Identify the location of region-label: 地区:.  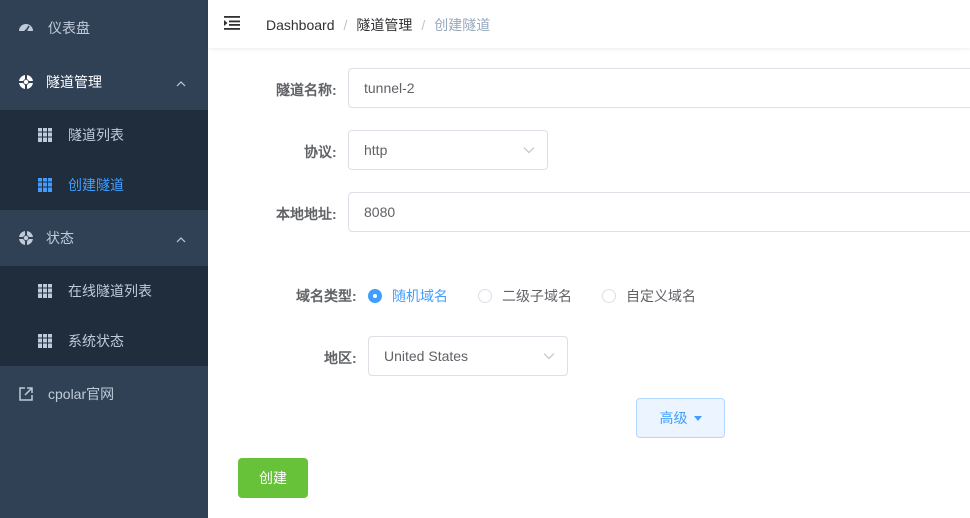
(340, 358).